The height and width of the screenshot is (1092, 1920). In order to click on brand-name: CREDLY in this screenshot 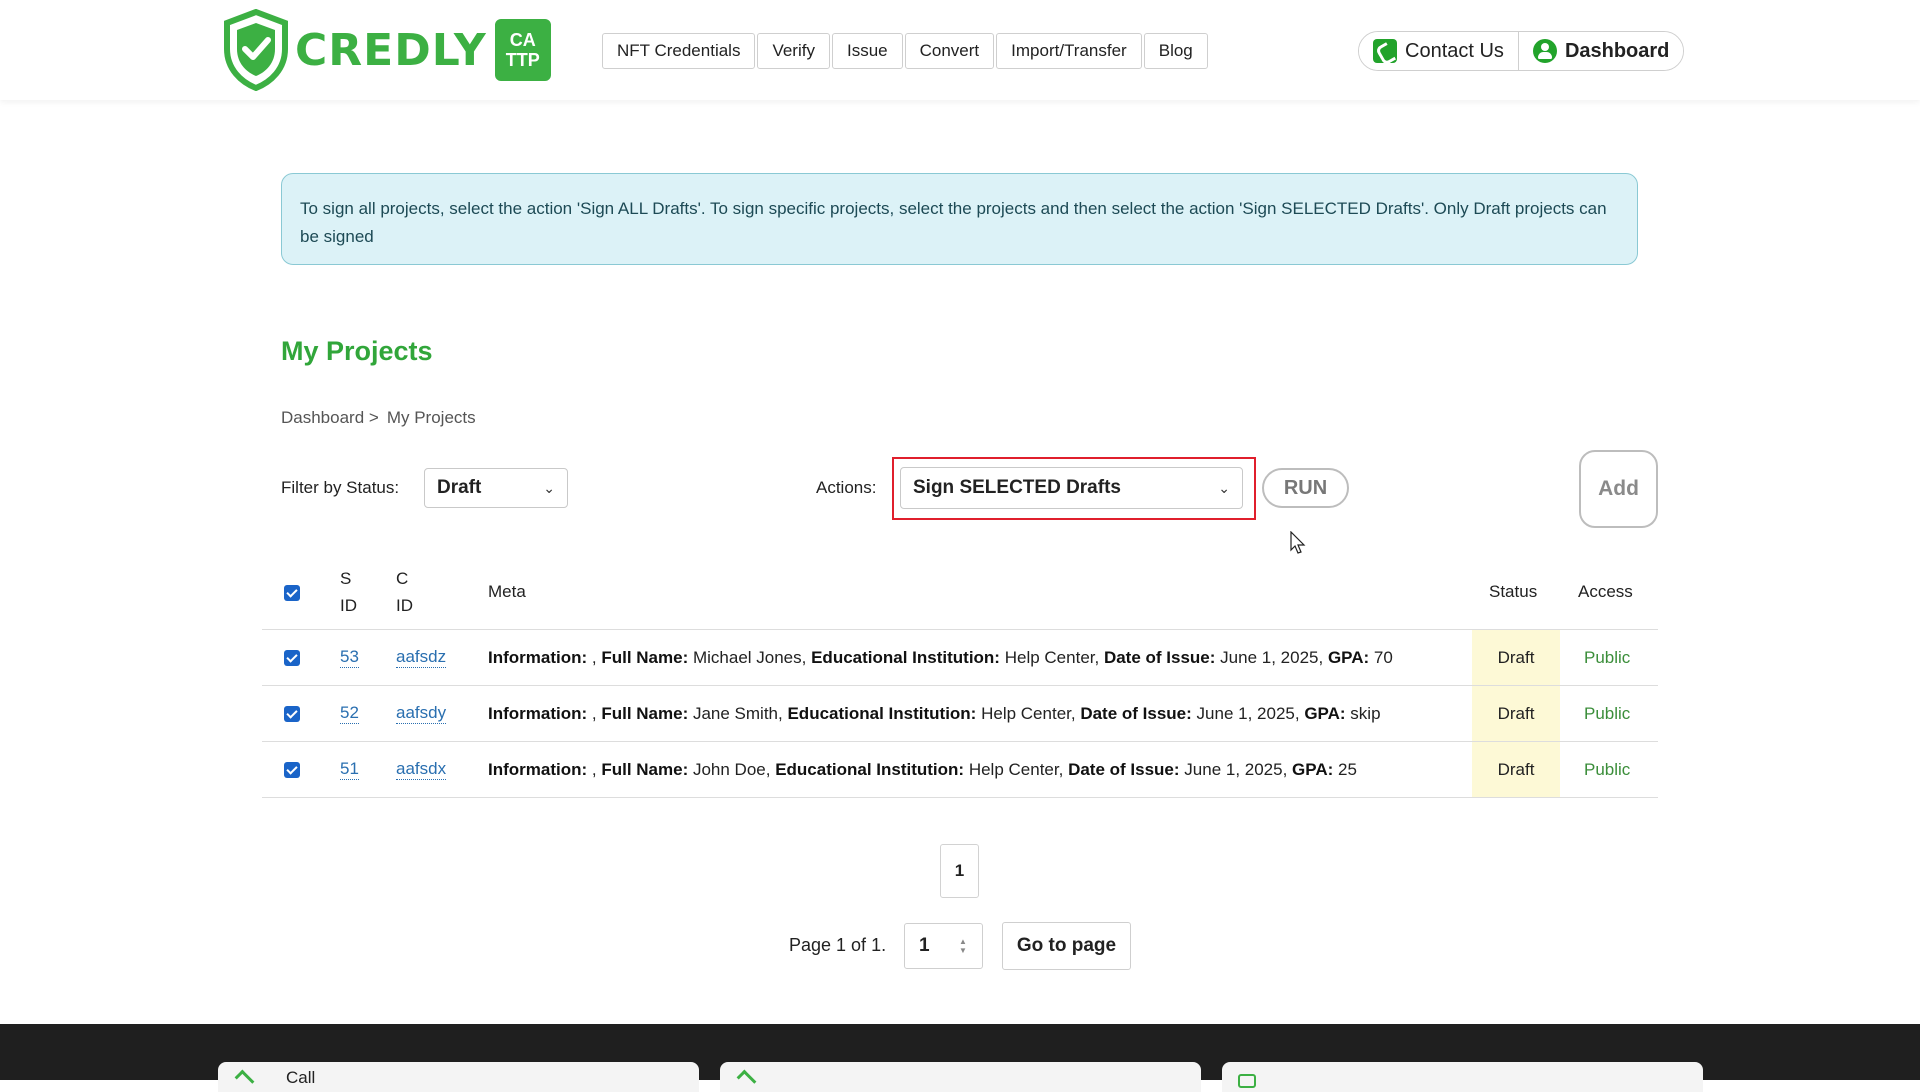, I will do `click(391, 50)`.